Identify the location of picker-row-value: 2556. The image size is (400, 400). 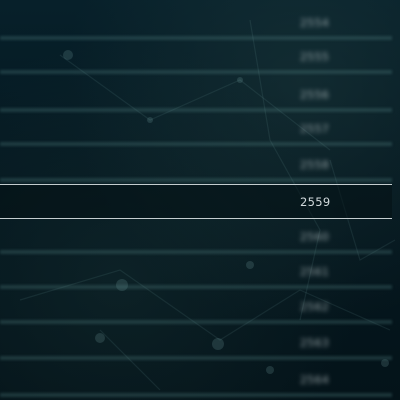
(315, 95).